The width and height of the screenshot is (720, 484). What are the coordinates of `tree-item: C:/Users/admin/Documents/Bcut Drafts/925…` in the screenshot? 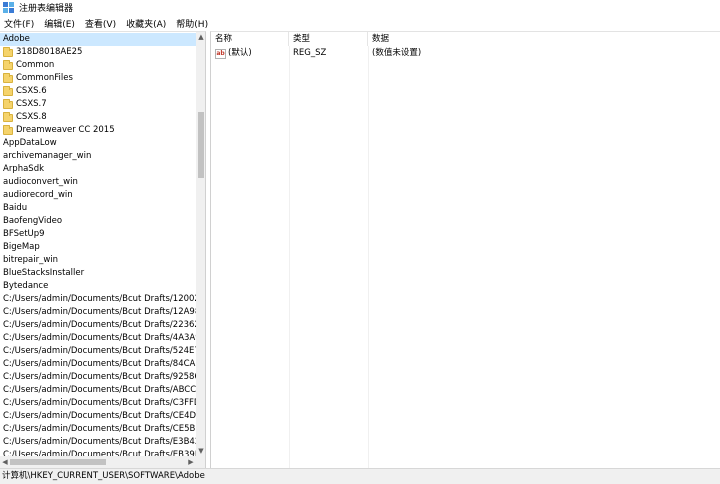 It's located at (98, 377).